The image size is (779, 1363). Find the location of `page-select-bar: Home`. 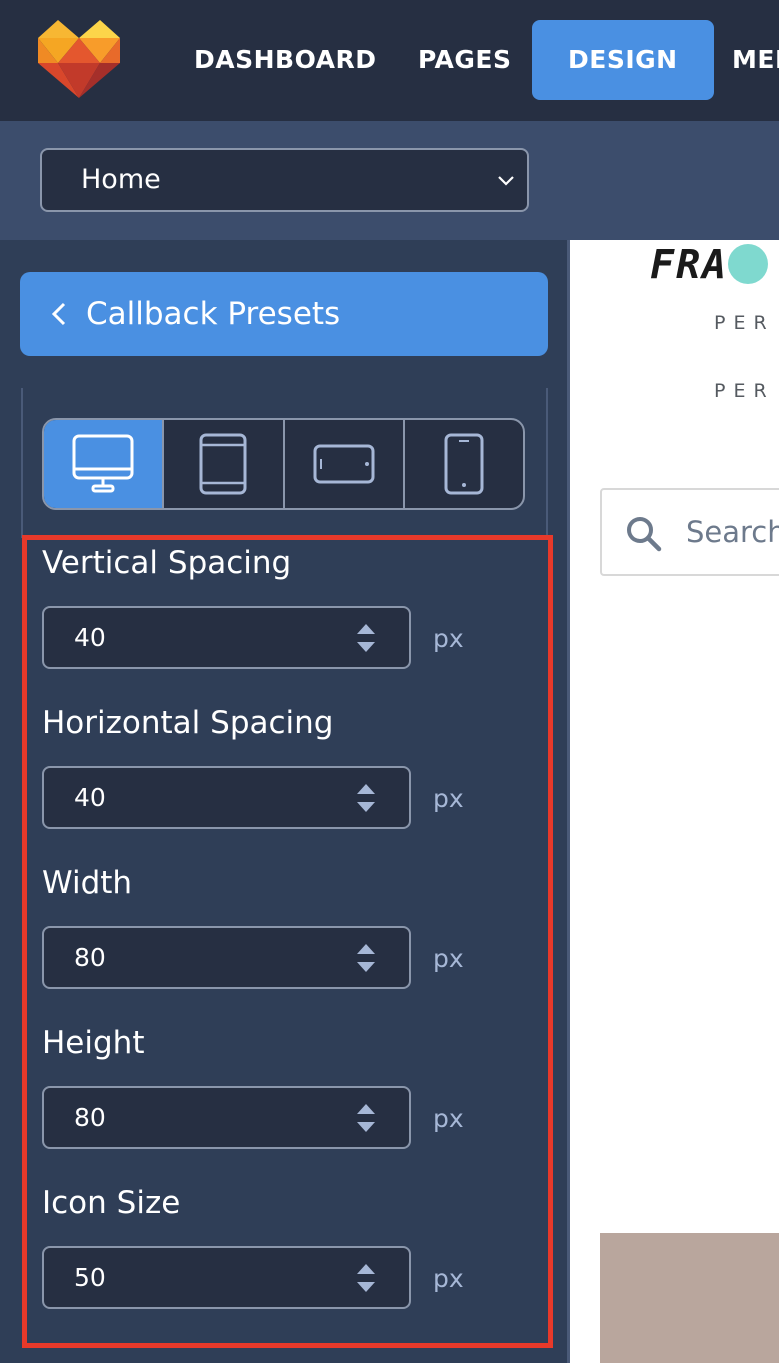

page-select-bar: Home is located at coordinates (389, 180).